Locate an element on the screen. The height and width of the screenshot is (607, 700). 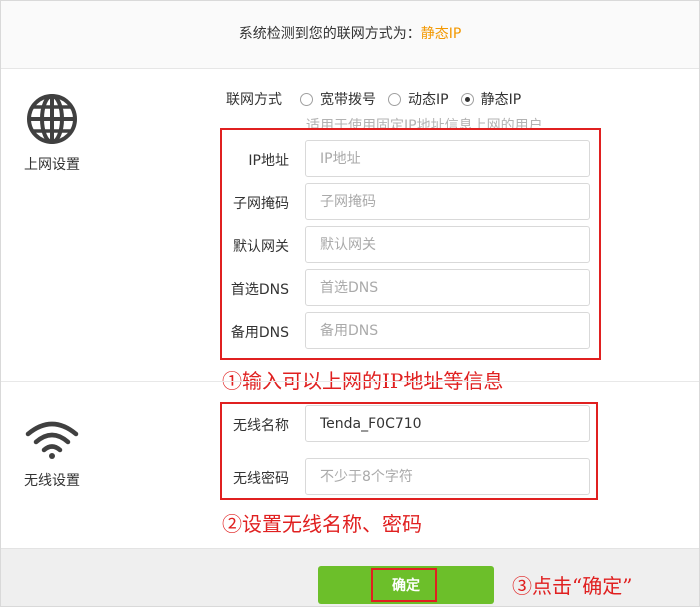
detection-bar: 系统检测到您的联网方式为：静态IP is located at coordinates (350, 35).